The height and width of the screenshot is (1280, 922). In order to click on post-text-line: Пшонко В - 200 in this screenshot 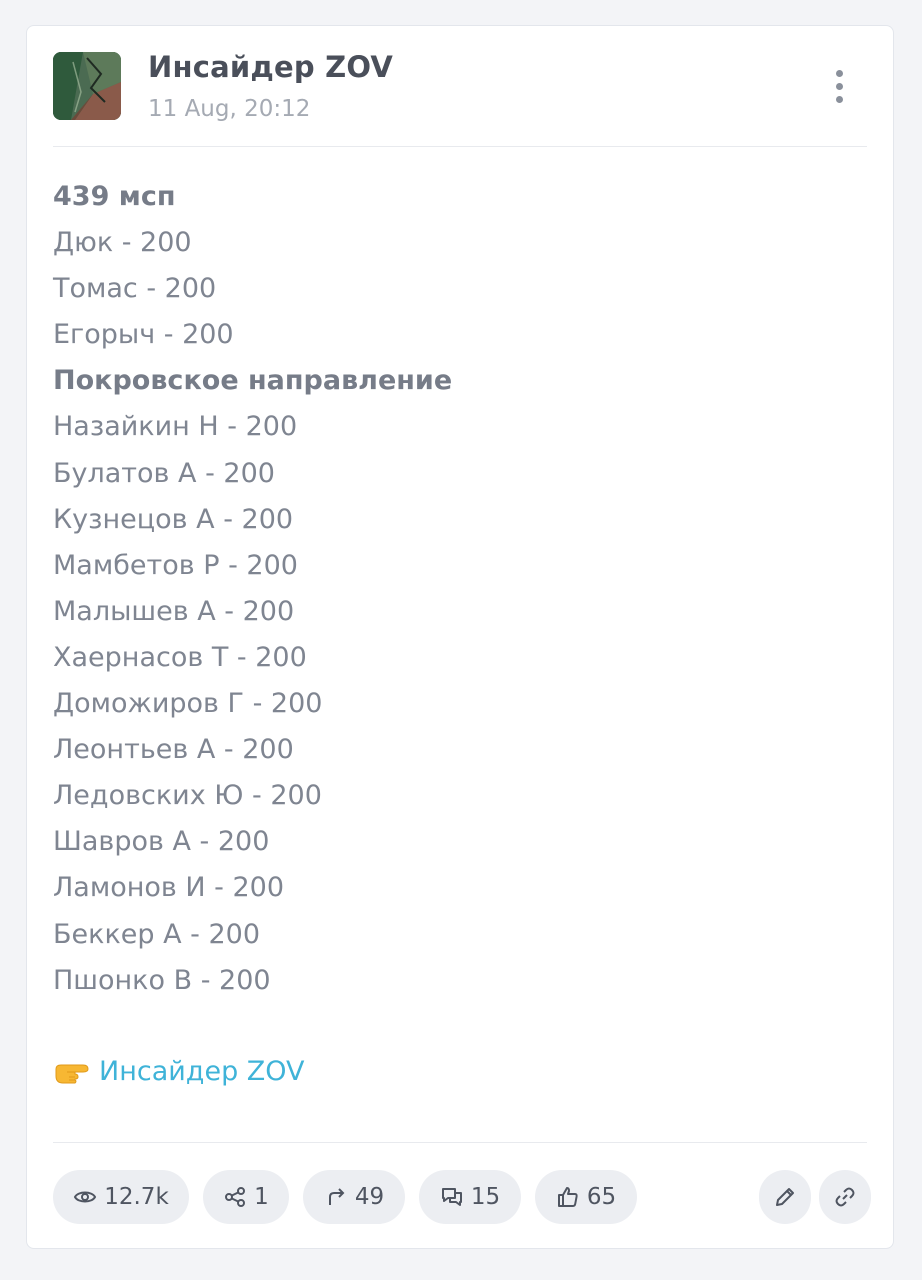, I will do `click(162, 980)`.